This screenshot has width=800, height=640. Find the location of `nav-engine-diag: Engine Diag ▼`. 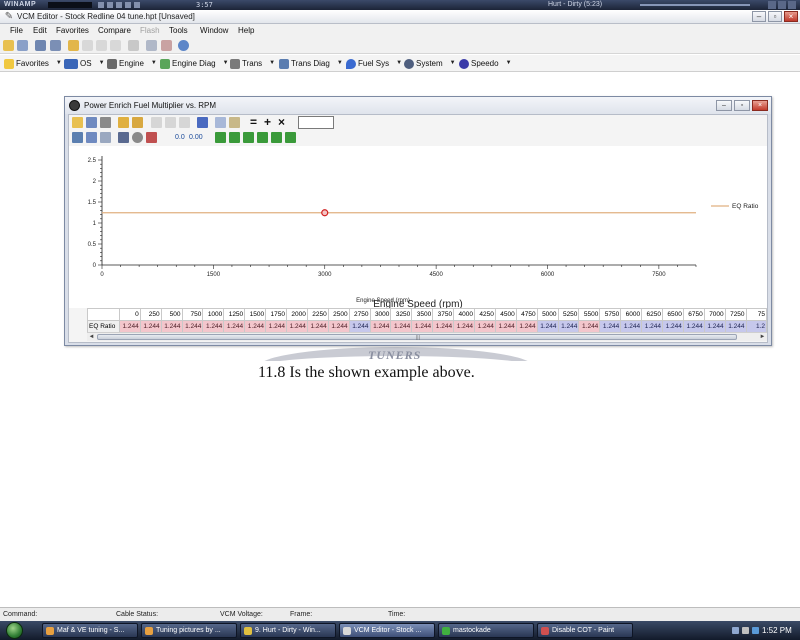

nav-engine-diag: Engine Diag ▼ is located at coordinates (194, 63).